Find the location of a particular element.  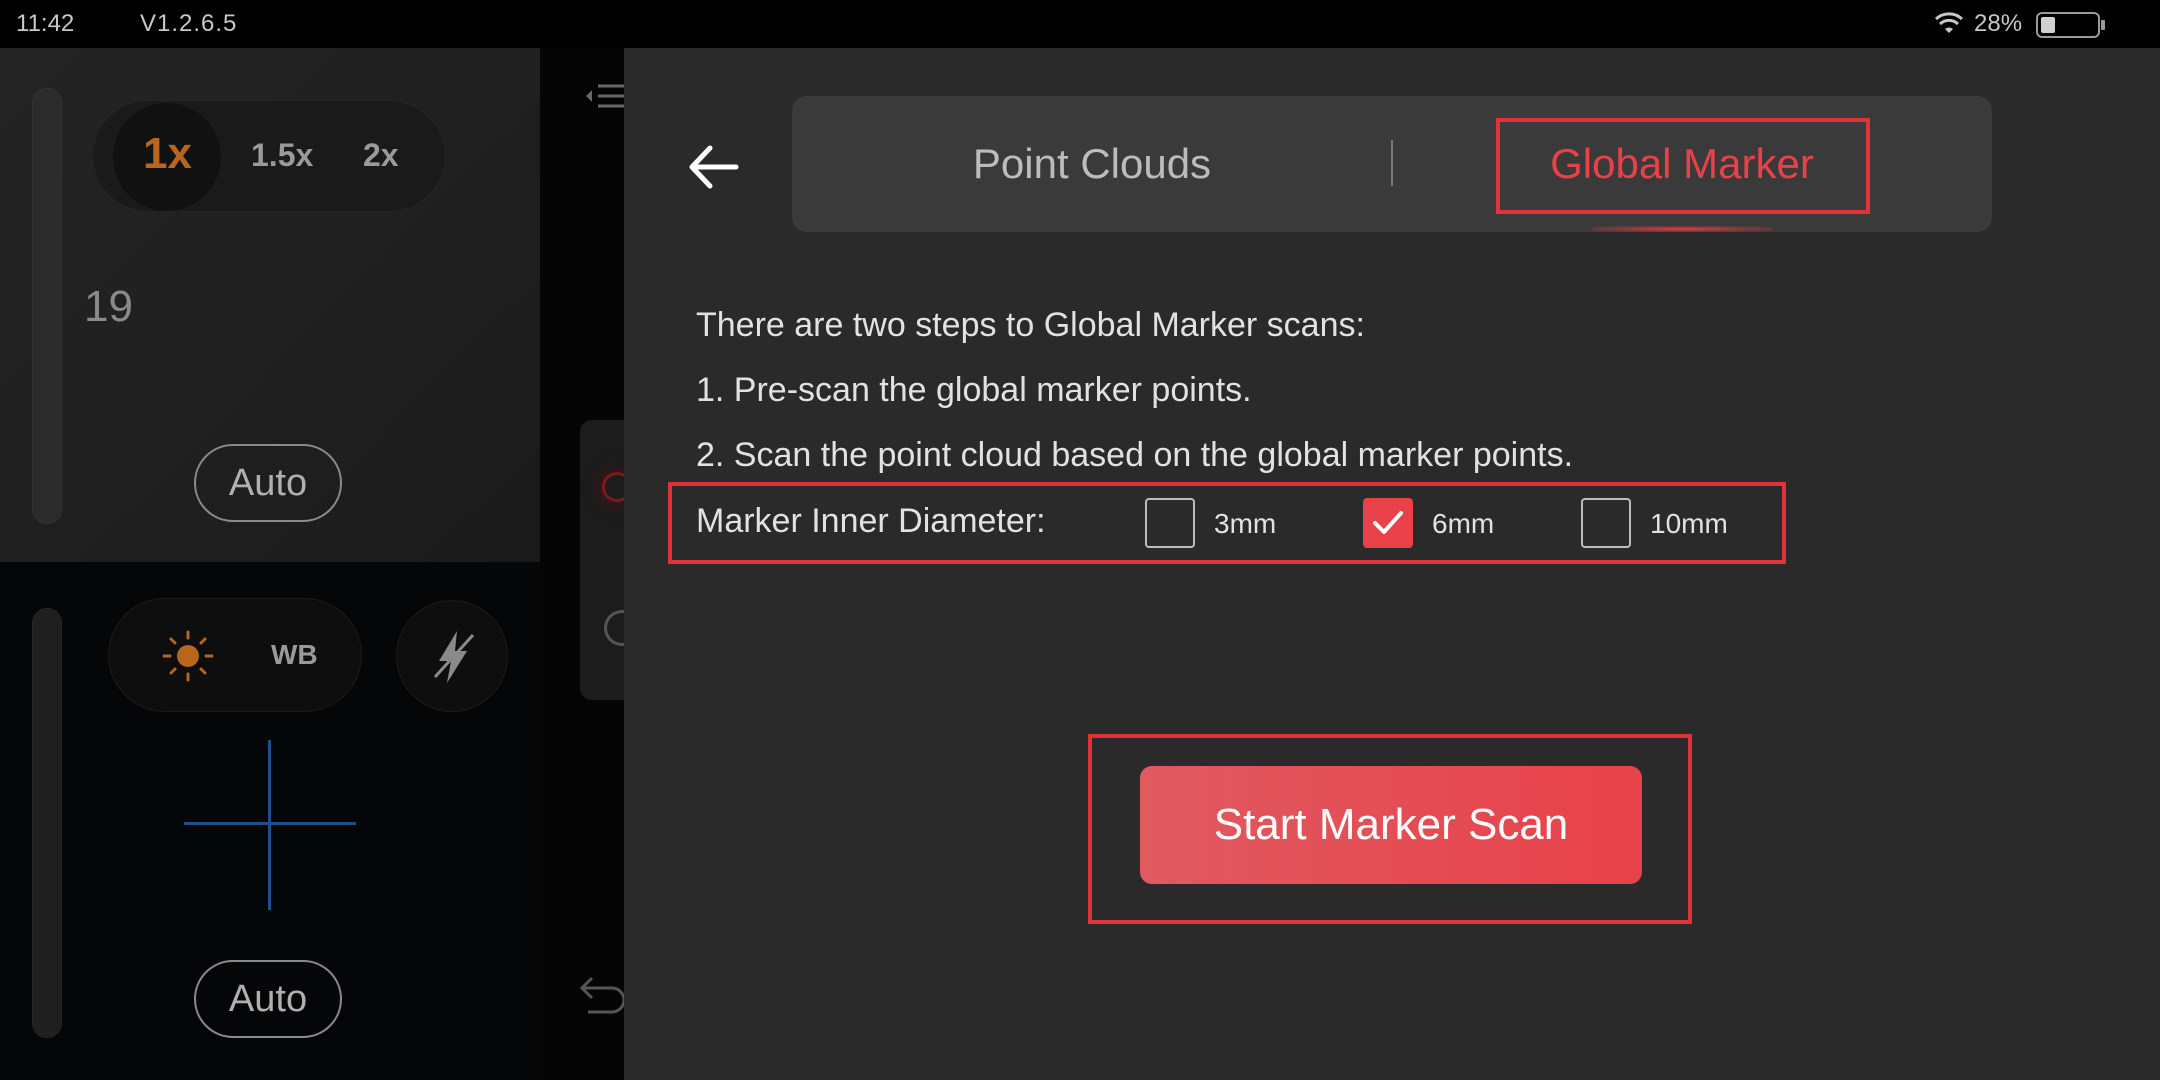

option-label-6mm: 6mm is located at coordinates (1463, 523).